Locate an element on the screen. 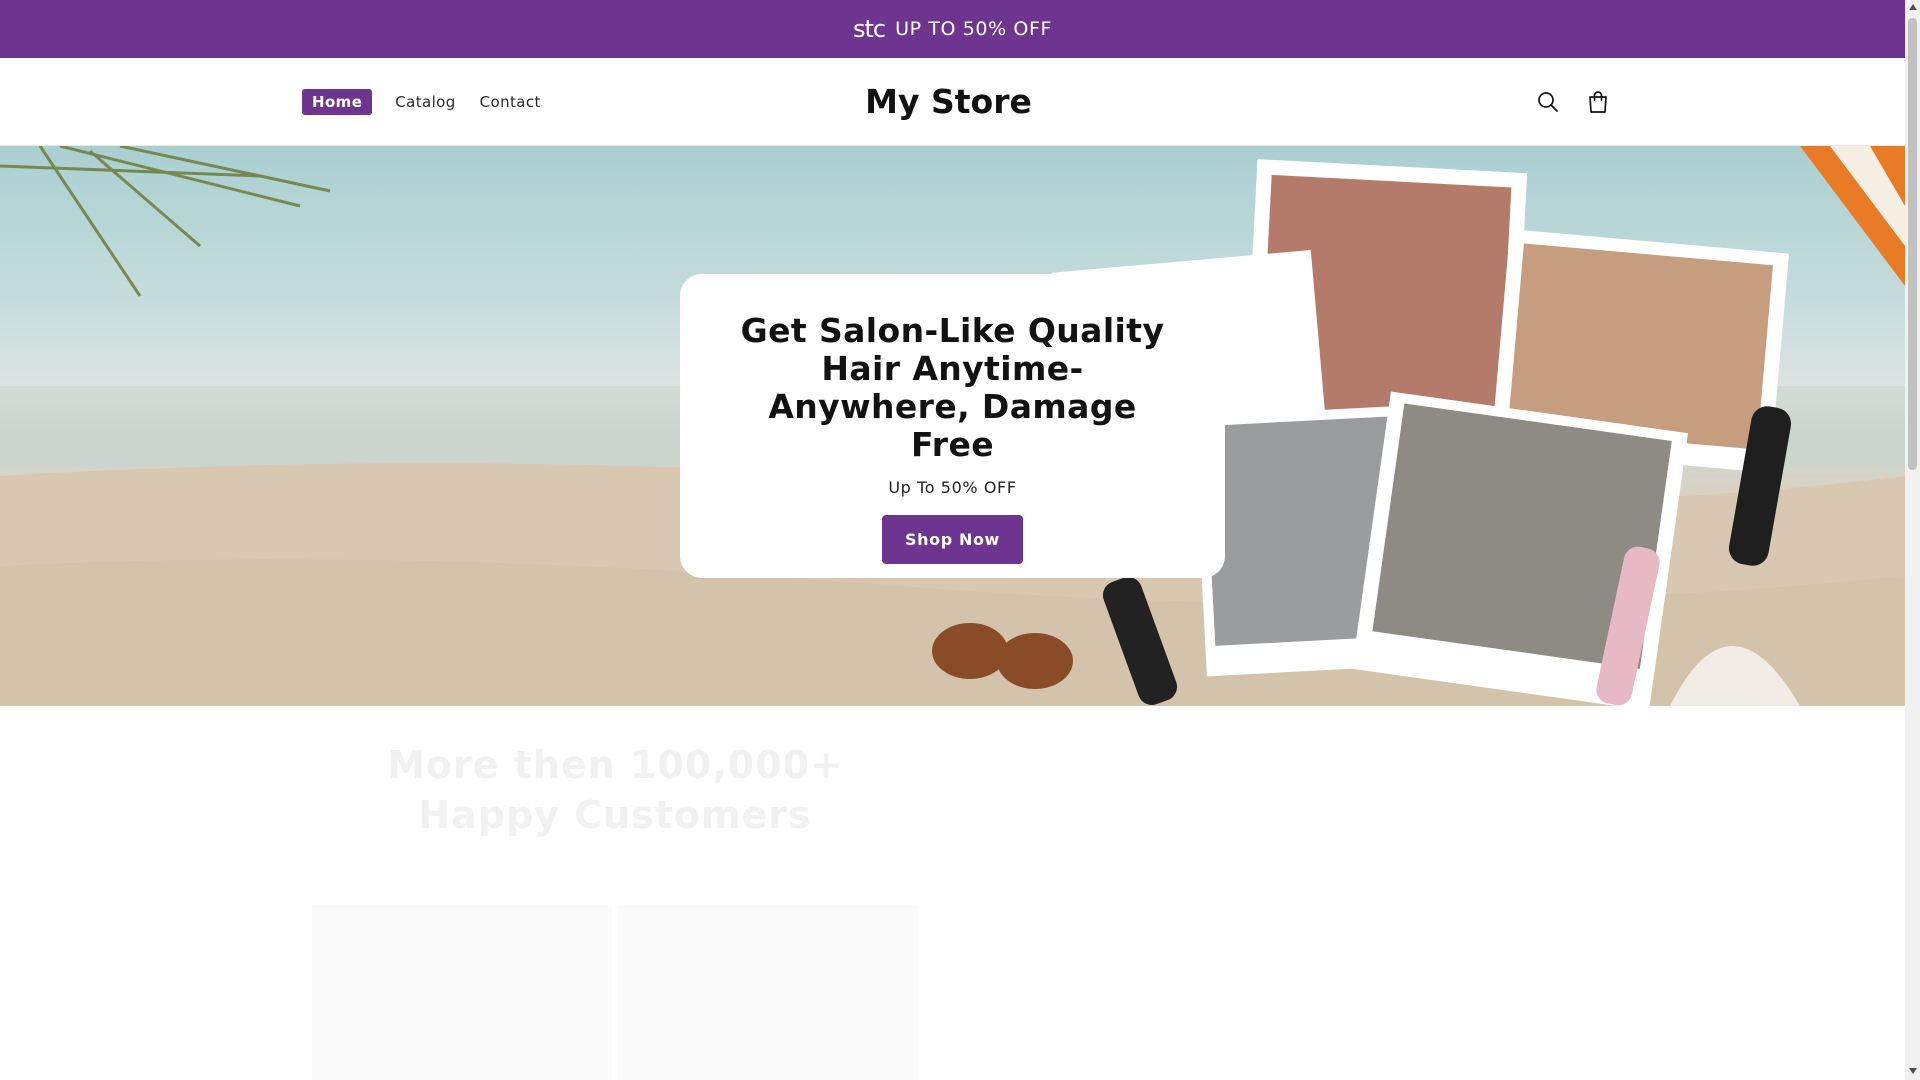 This screenshot has height=1080, width=1920. scroll-down-arrow-icon is located at coordinates (1913, 1071).